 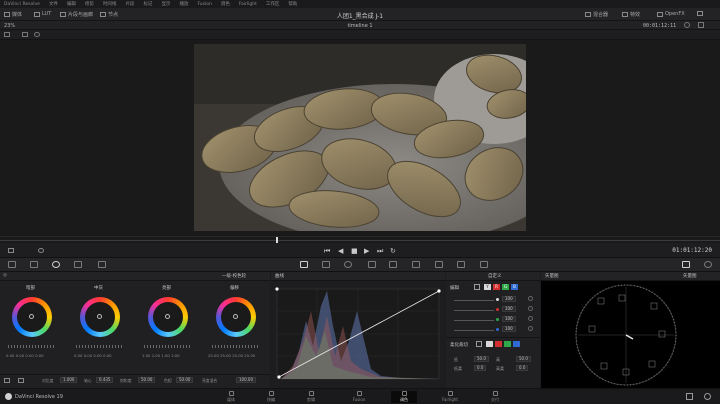 I want to click on page-tab: 媒体, so click(x=231, y=397).